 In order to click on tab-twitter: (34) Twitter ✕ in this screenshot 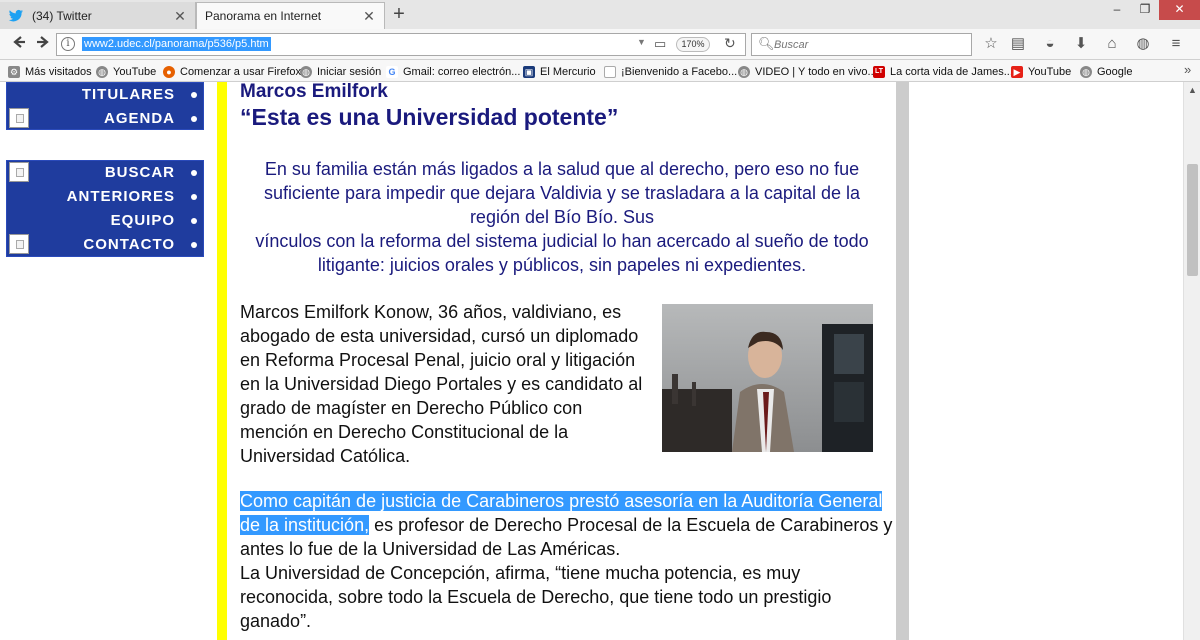, I will do `click(98, 15)`.